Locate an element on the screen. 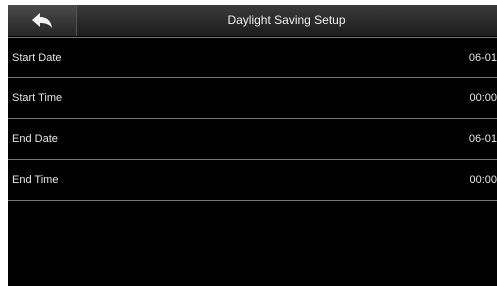  back-button is located at coordinates (42, 20).